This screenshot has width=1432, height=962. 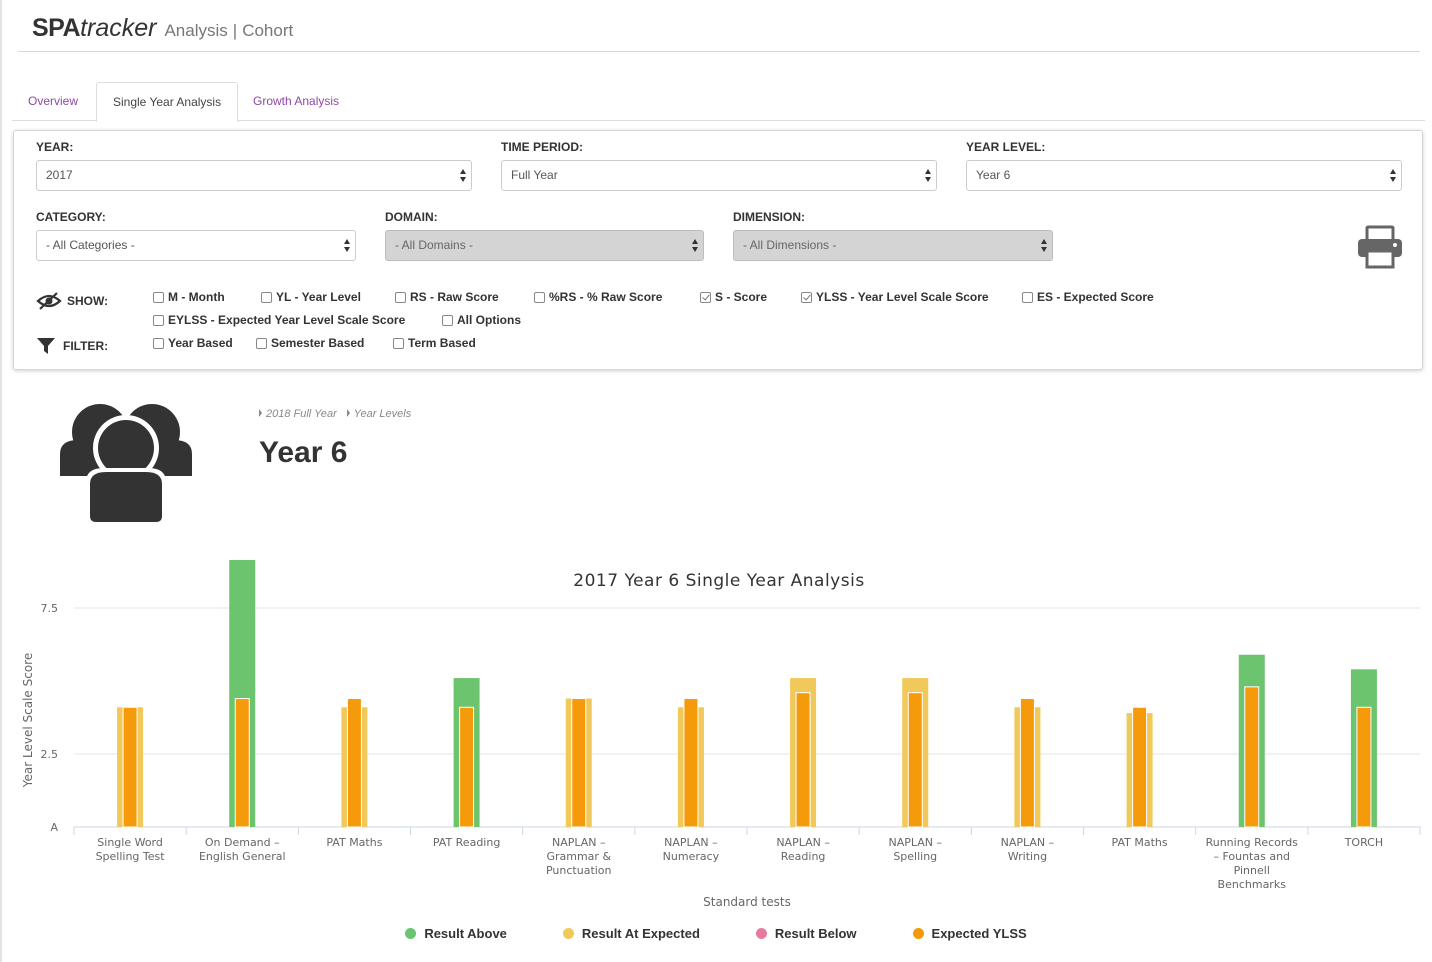 I want to click on legend-item: Expected YLSS, so click(x=955, y=933).